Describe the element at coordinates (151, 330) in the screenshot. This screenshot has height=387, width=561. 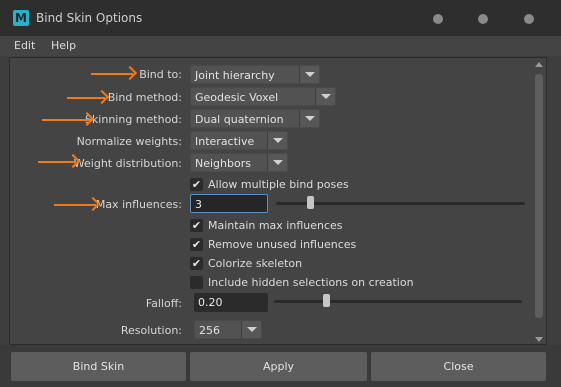
I see `resolution-label: Resolution:` at that location.